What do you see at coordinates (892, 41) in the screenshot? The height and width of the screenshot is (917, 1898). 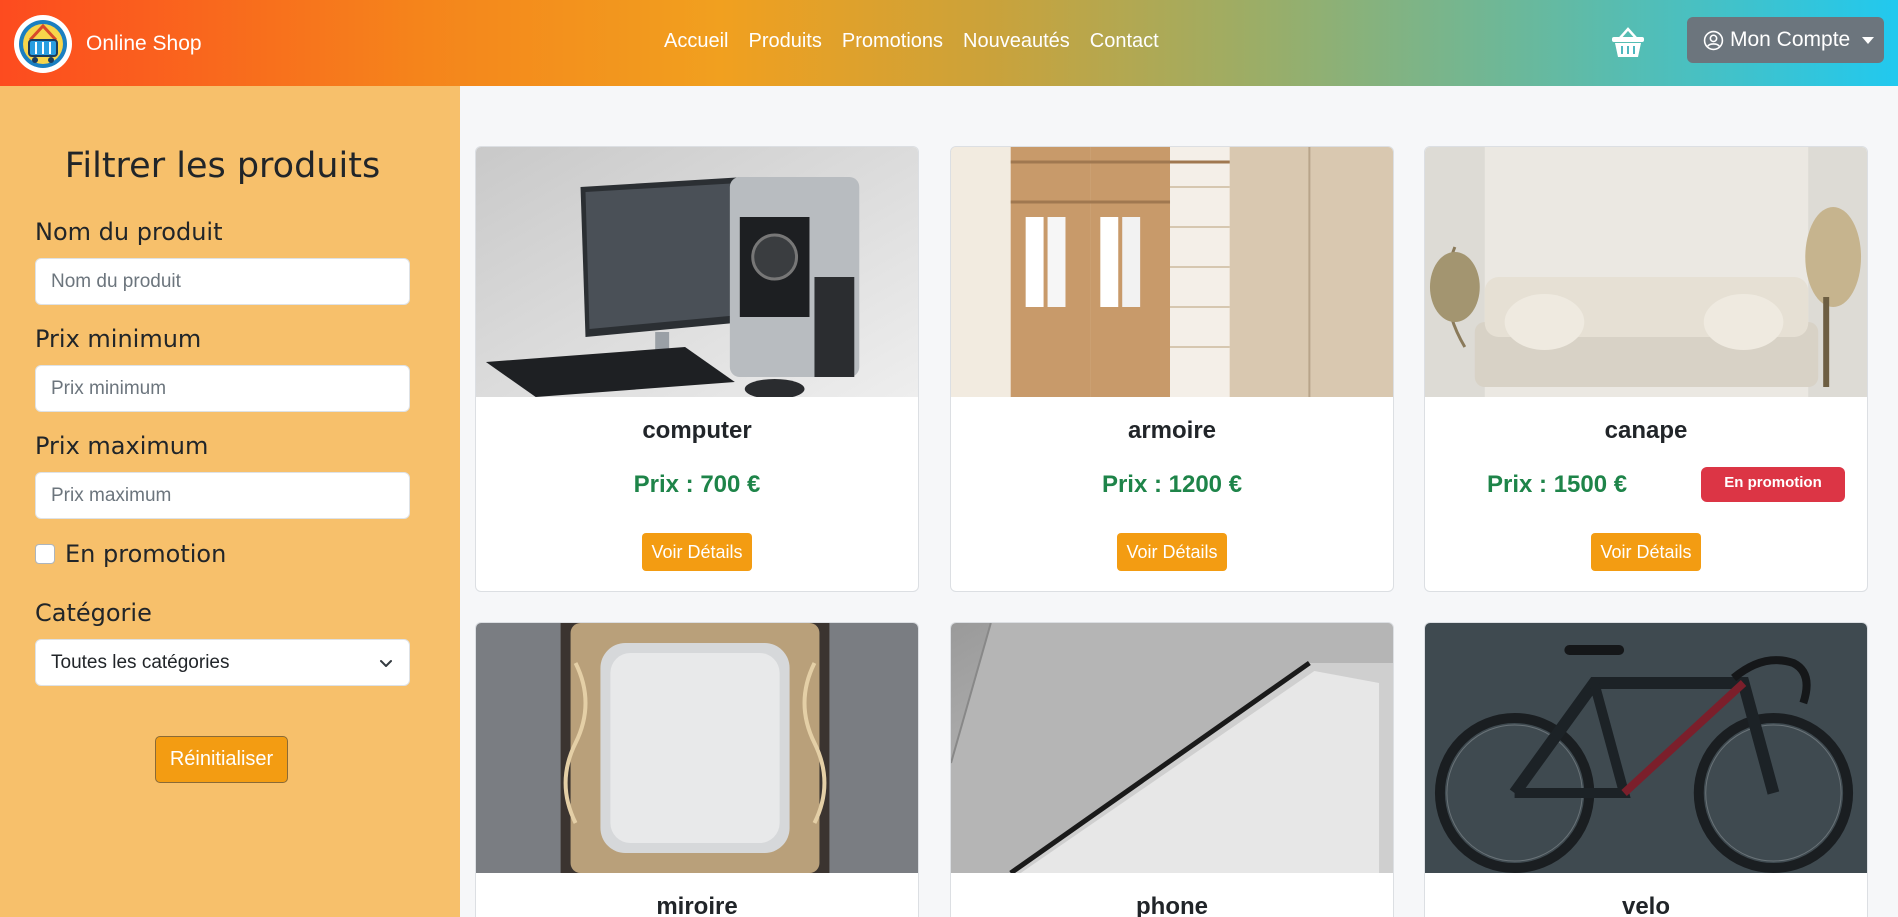 I see `nav-link-promotions: Promotions` at bounding box center [892, 41].